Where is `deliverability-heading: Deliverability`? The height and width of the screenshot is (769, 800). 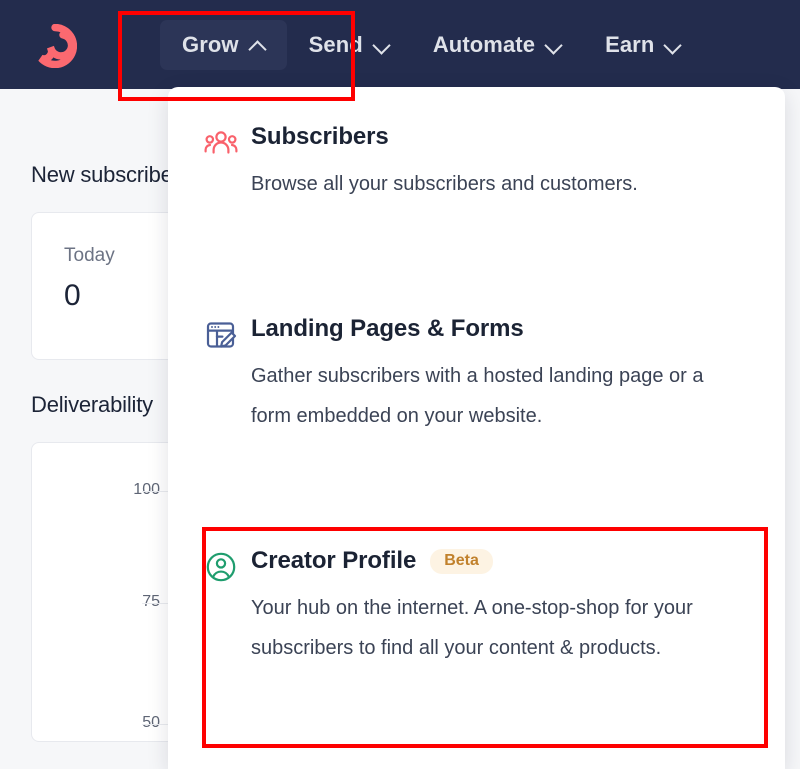
deliverability-heading: Deliverability is located at coordinates (92, 404).